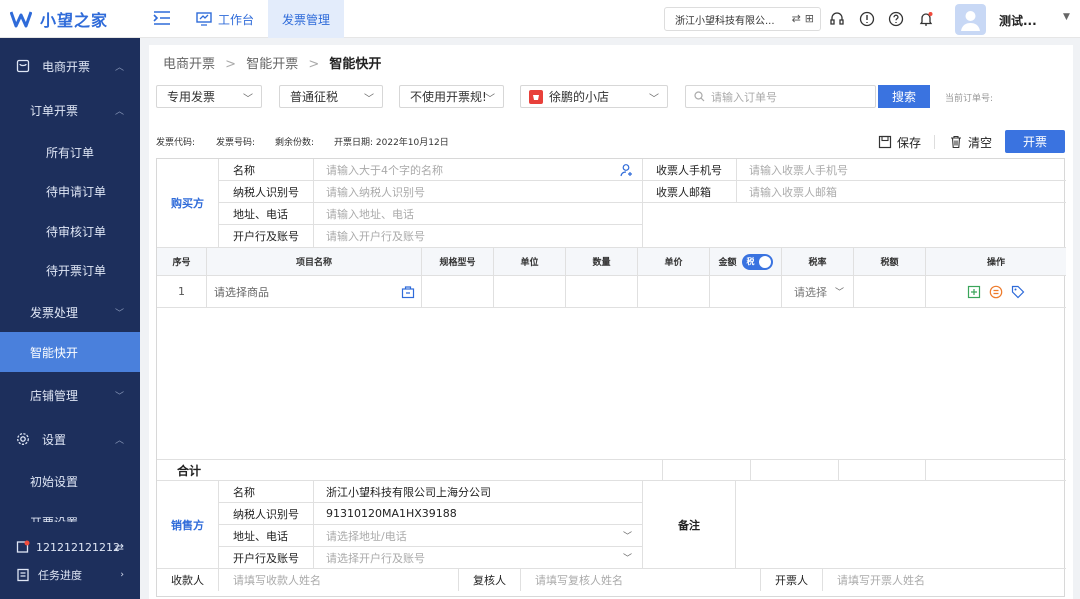  I want to click on bell-icon, so click(926, 19).